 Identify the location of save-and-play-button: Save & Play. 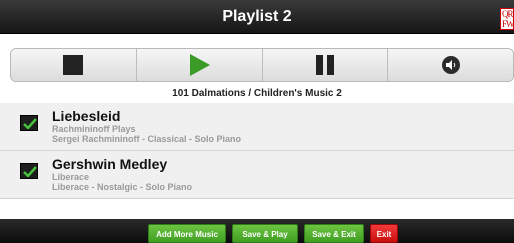
(265, 233).